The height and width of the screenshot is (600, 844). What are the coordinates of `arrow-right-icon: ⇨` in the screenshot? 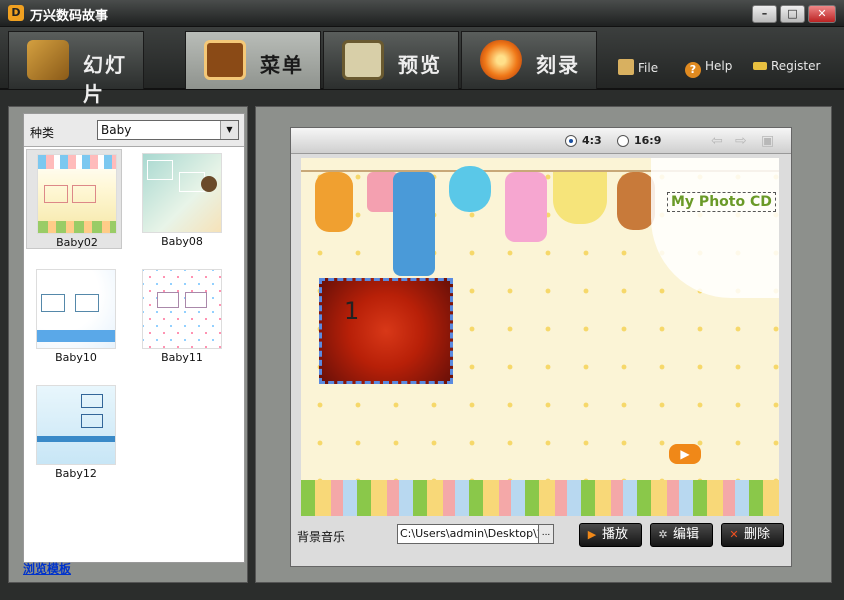 It's located at (741, 141).